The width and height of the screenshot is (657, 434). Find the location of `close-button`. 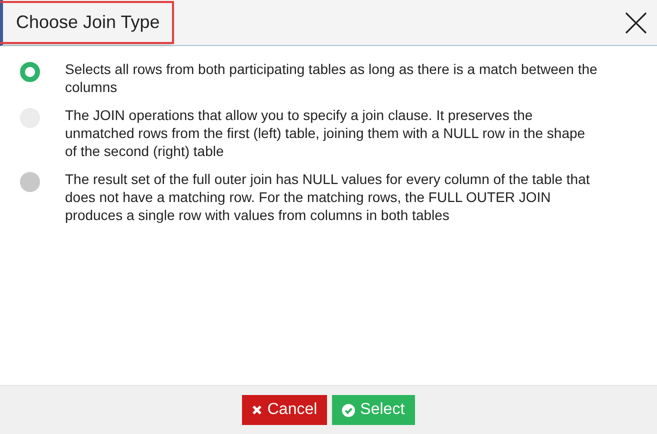

close-button is located at coordinates (636, 22).